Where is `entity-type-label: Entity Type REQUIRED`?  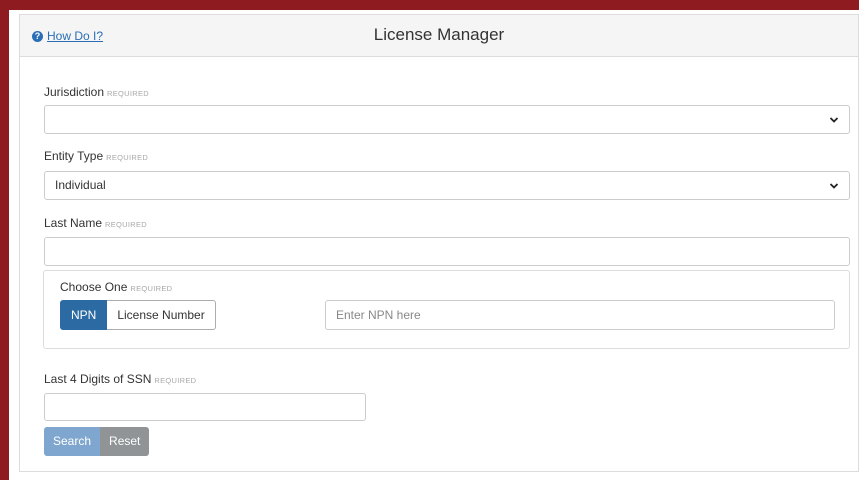
entity-type-label: Entity Type REQUIRED is located at coordinates (96, 156).